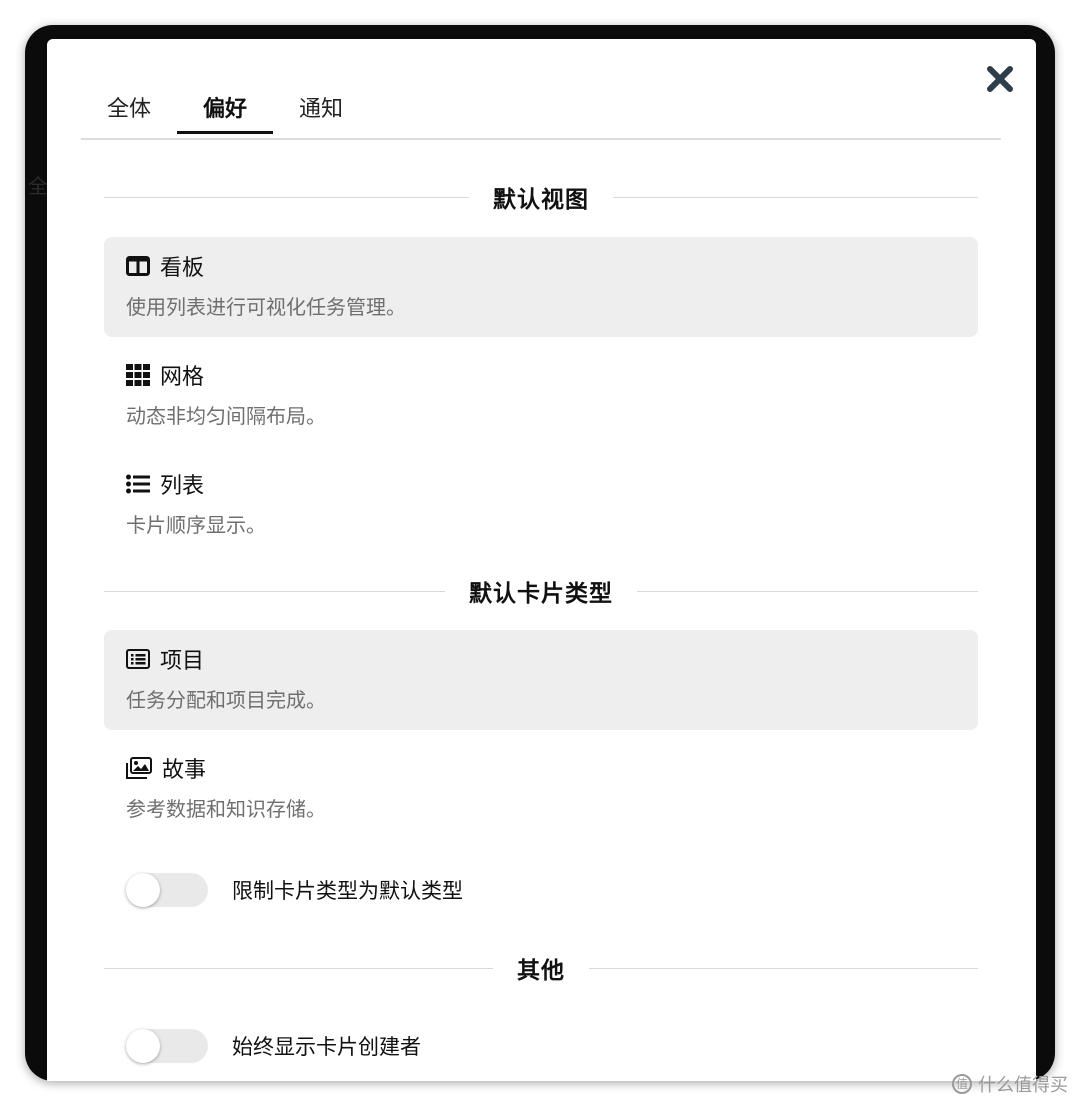 This screenshot has width=1080, height=1106. Describe the element at coordinates (182, 661) in the screenshot. I see `option-title: 项目` at that location.